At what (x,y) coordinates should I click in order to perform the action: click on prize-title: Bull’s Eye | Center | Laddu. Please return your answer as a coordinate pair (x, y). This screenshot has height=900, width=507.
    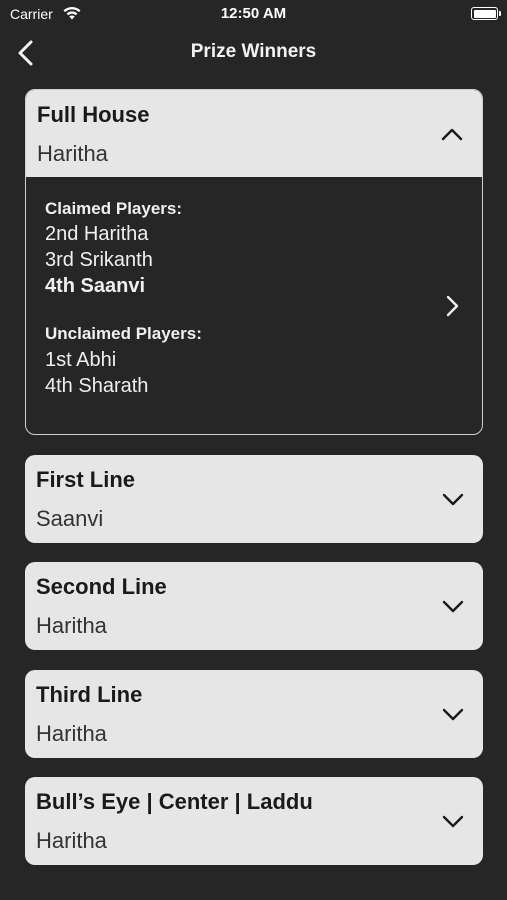
    Looking at the image, I should click on (174, 801).